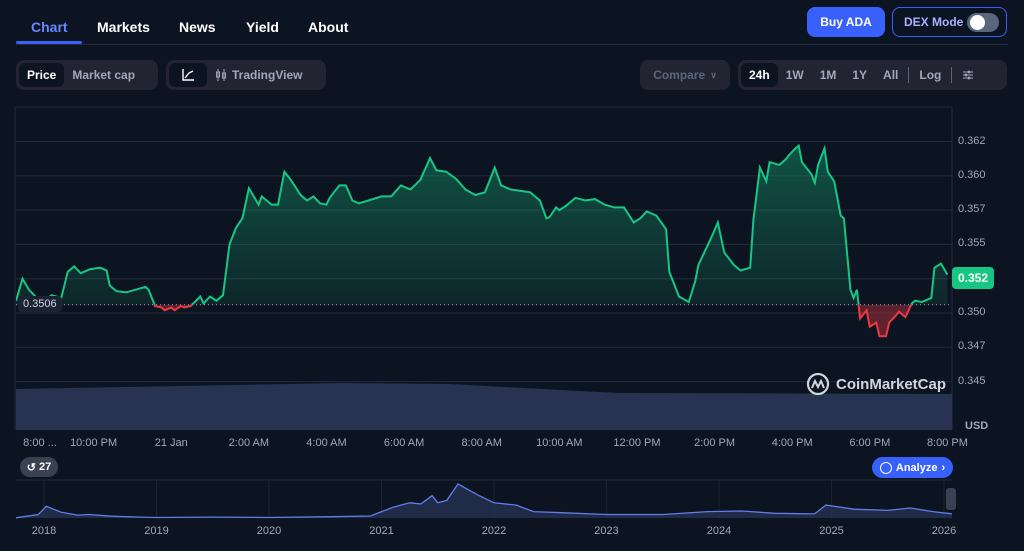 Image resolution: width=1024 pixels, height=551 pixels. Describe the element at coordinates (972, 312) in the screenshot. I see `y-tick-label: 0.350` at that location.